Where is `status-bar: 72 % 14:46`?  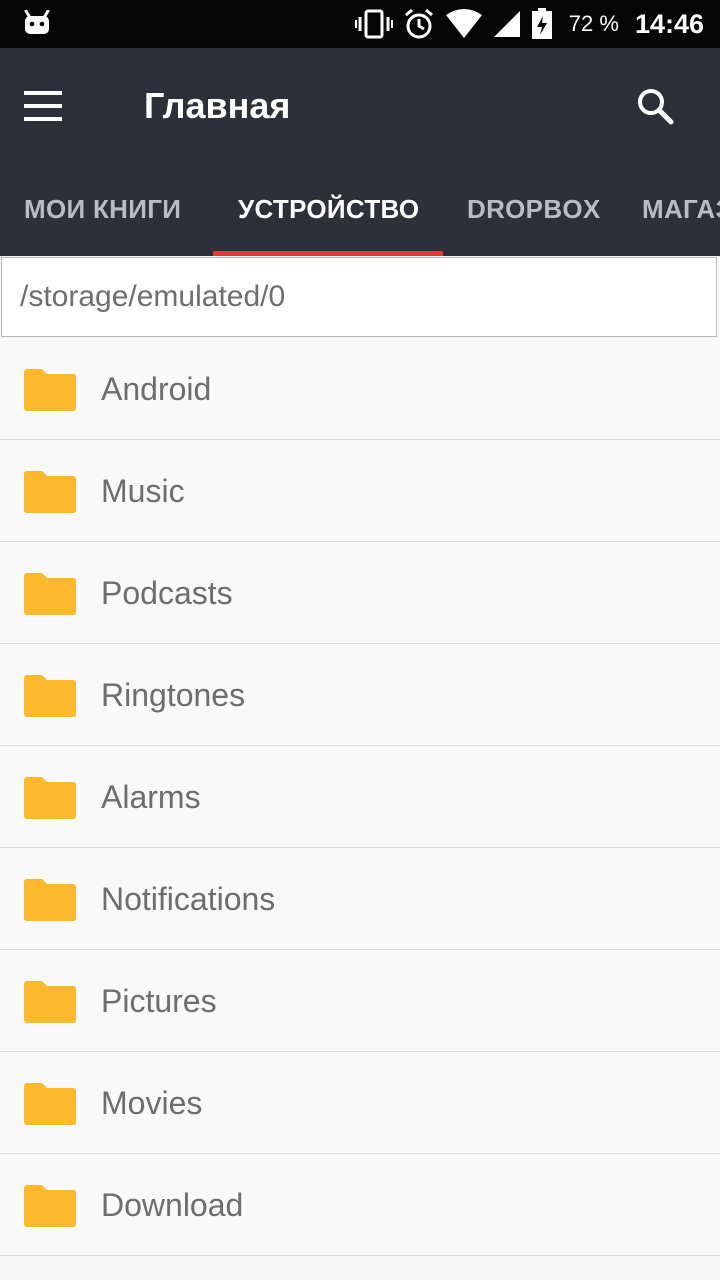
status-bar: 72 % 14:46 is located at coordinates (360, 24).